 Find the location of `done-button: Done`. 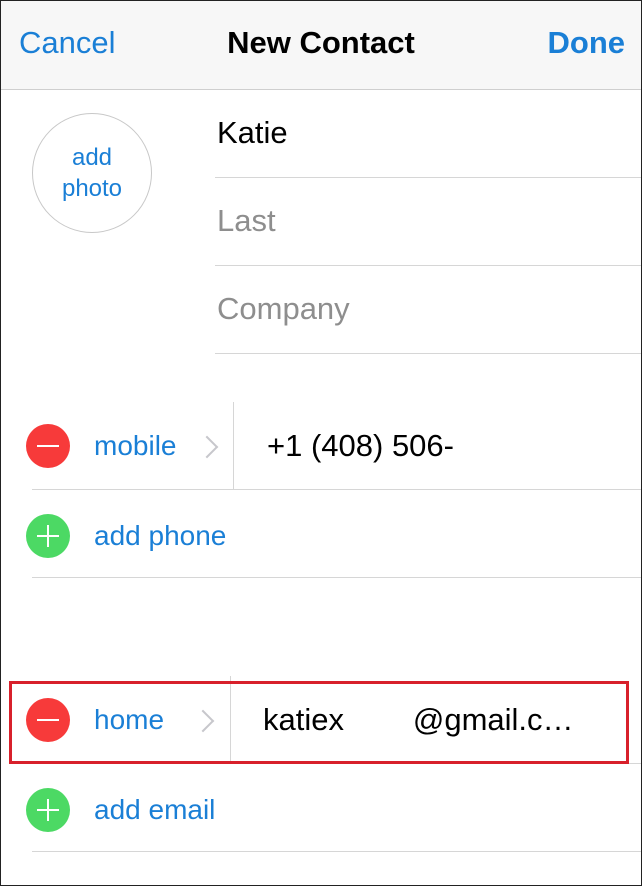

done-button: Done is located at coordinates (587, 43).